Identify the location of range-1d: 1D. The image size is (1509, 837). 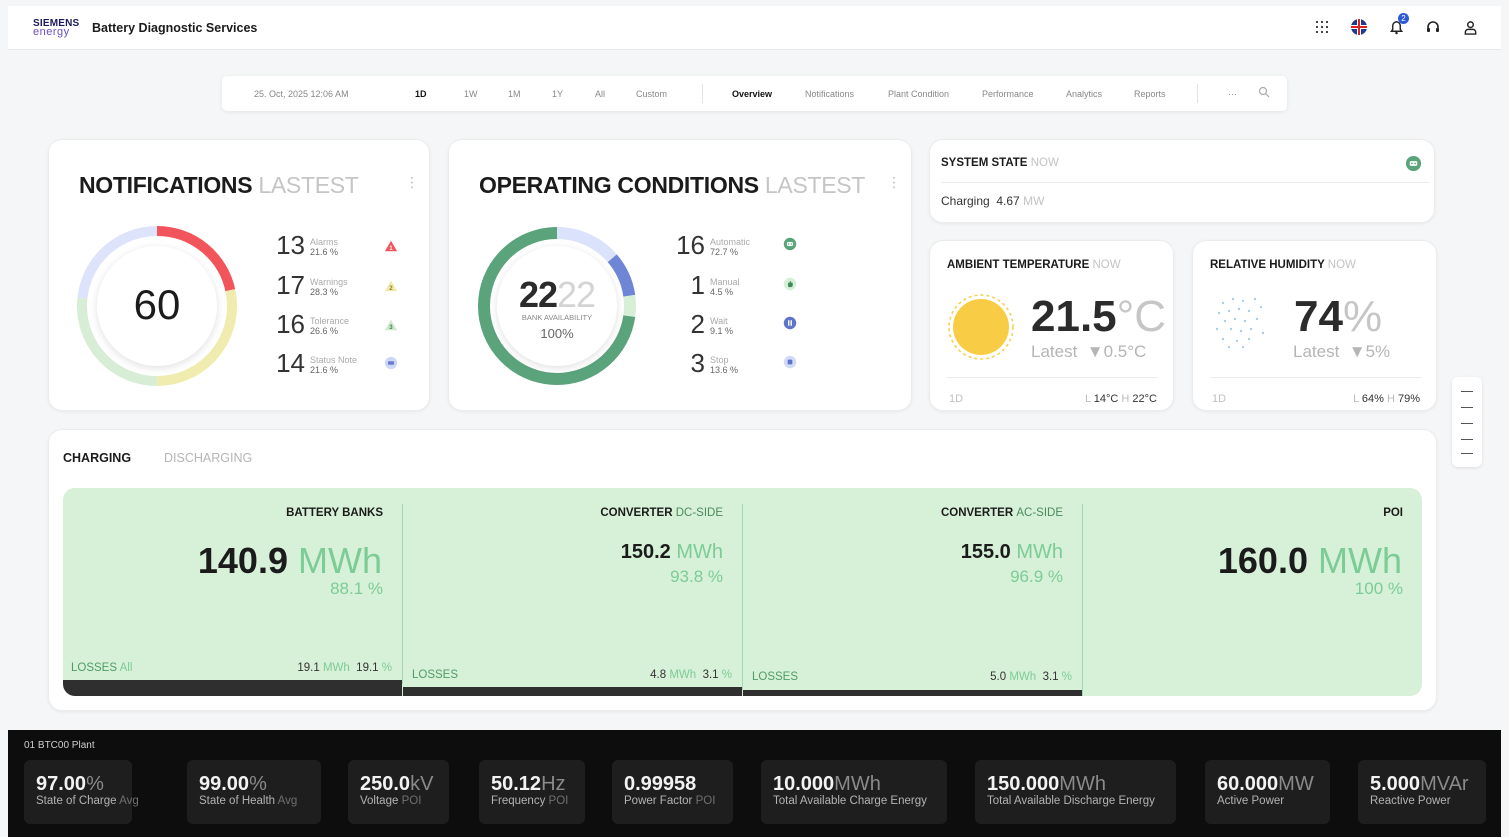
(421, 94).